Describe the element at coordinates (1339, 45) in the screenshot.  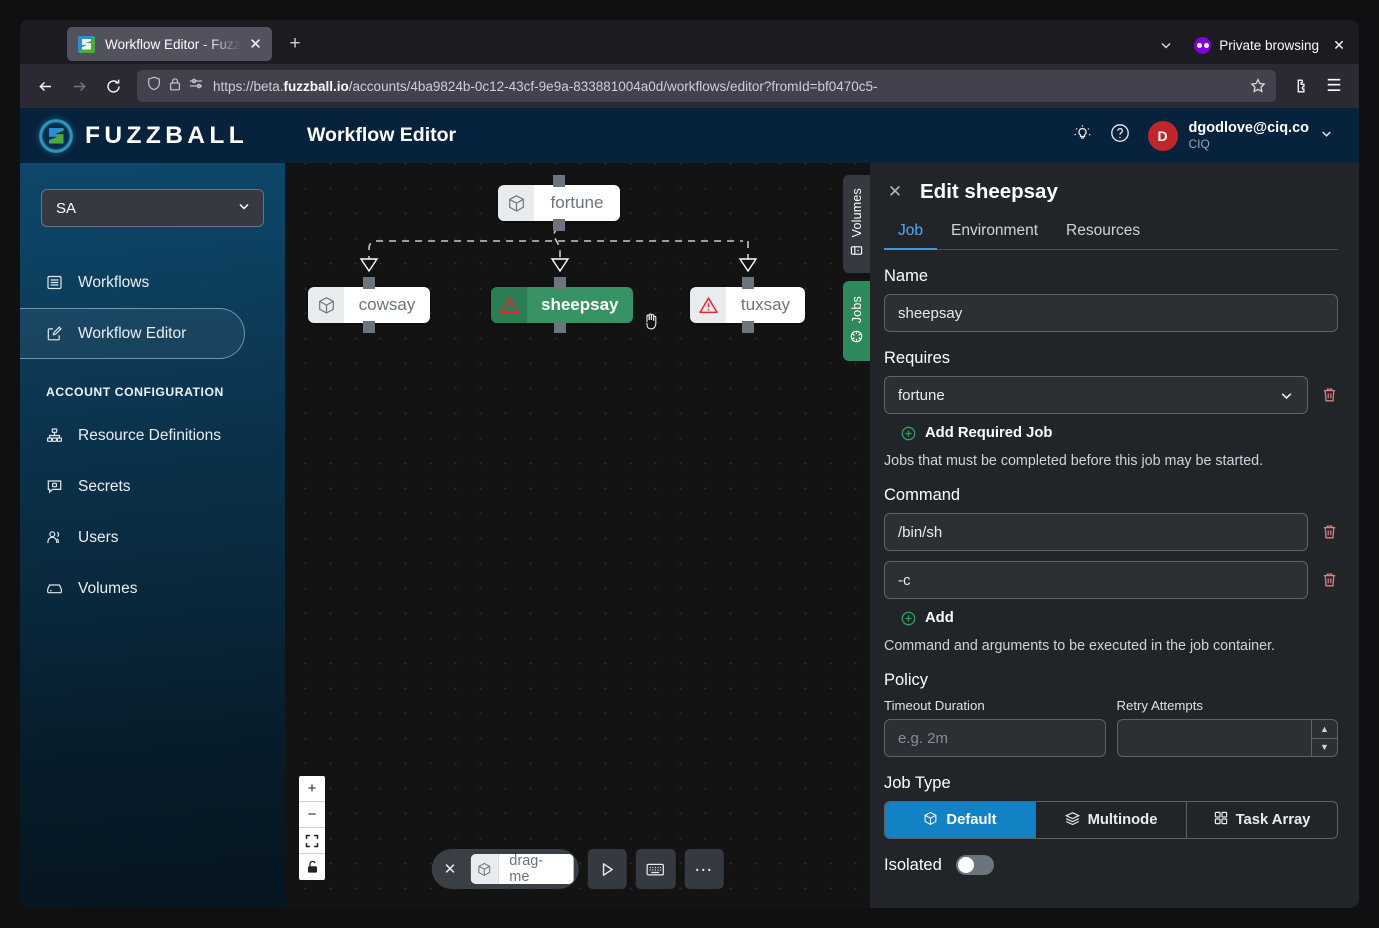
I see `window-close-icon: ✕` at that location.